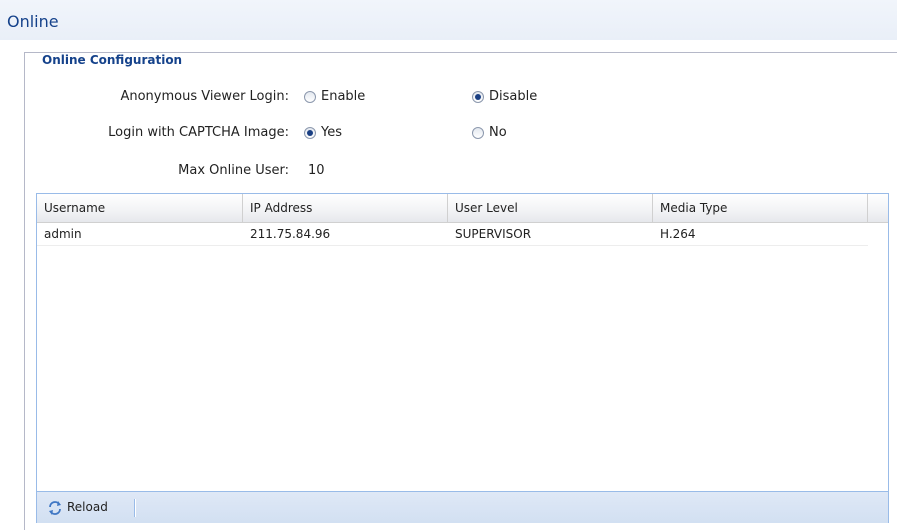 Image resolution: width=897 pixels, height=532 pixels. What do you see at coordinates (33, 21) in the screenshot?
I see `page-title: Online` at bounding box center [33, 21].